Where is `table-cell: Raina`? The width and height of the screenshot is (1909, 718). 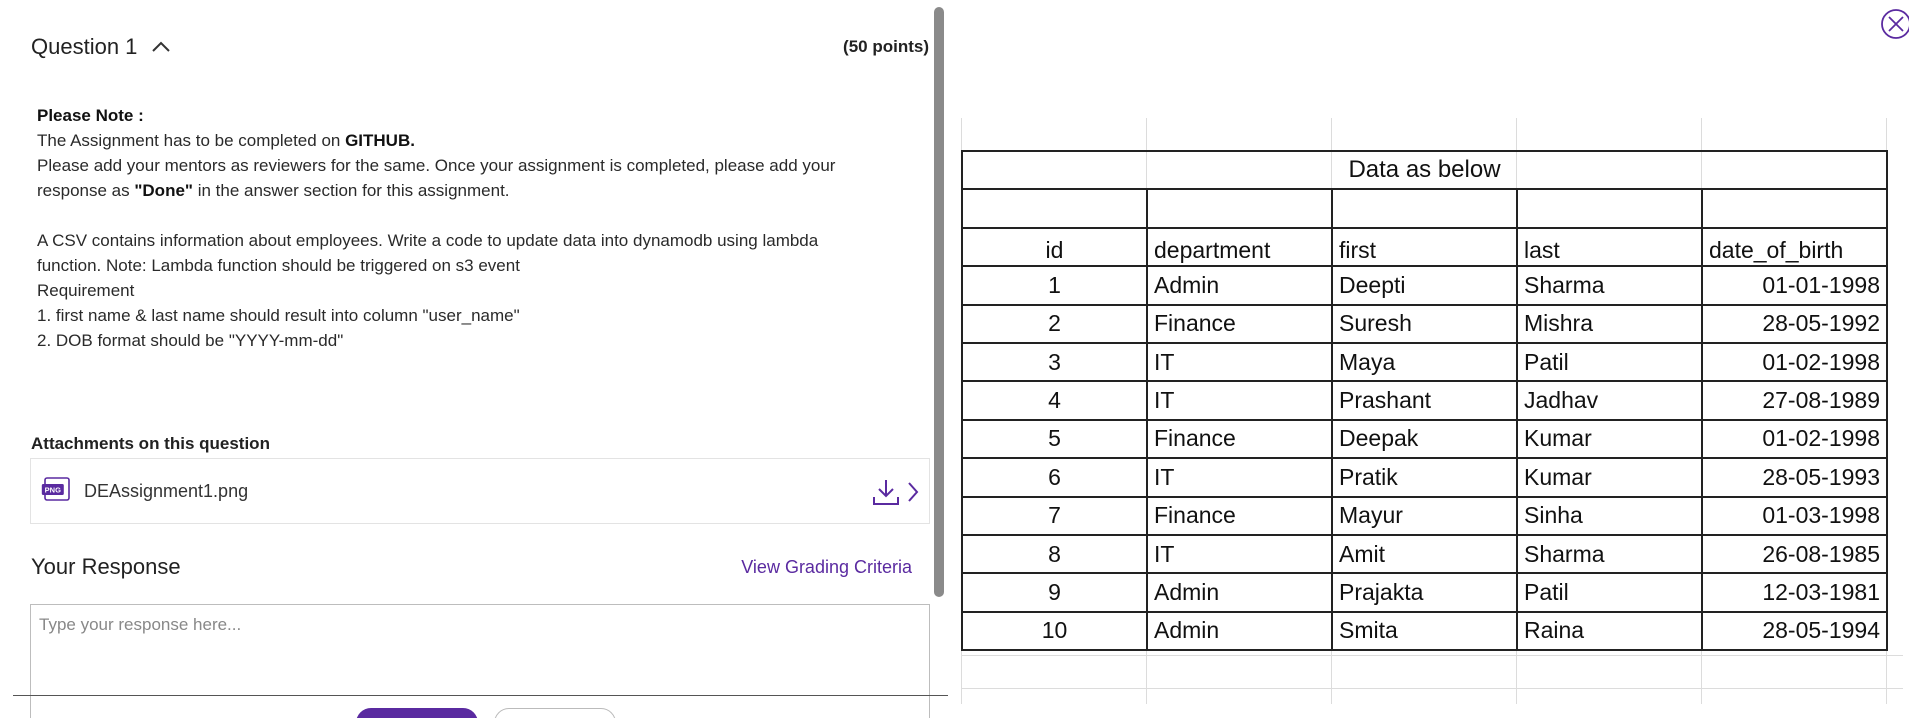
table-cell: Raina is located at coordinates (1609, 631).